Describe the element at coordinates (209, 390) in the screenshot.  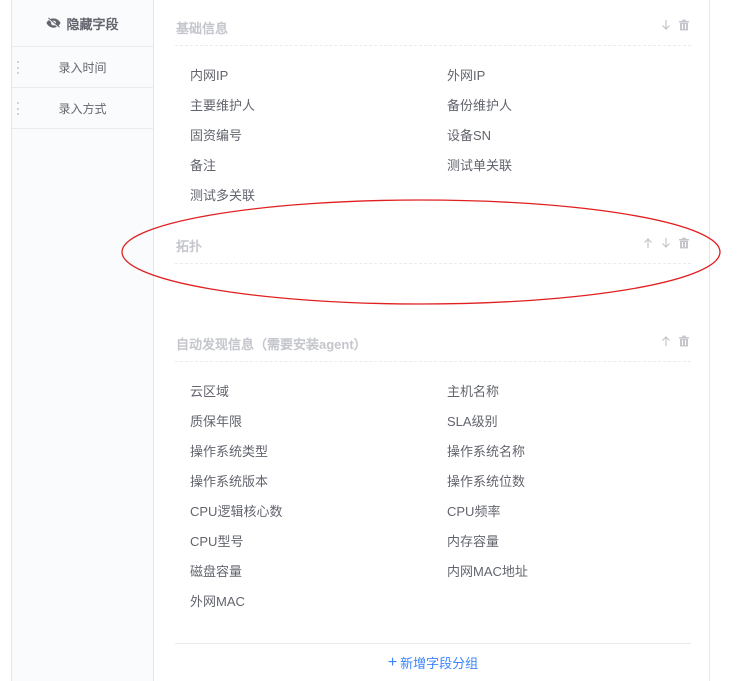
I see `field-item: 云区域` at that location.